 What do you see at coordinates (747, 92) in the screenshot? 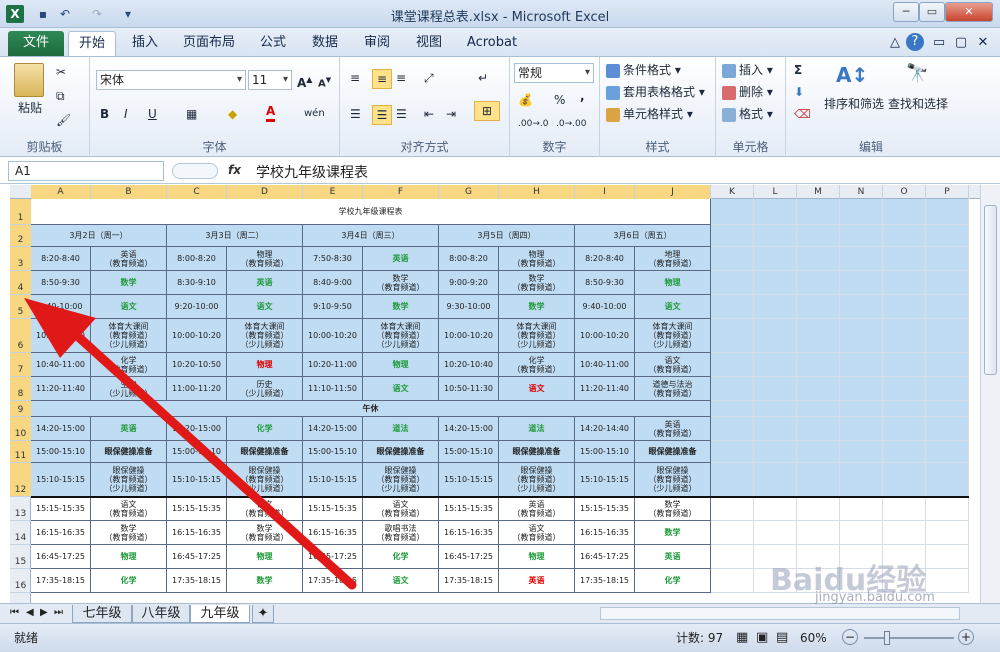
I see `delete-cells-button: 删除 ▾` at bounding box center [747, 92].